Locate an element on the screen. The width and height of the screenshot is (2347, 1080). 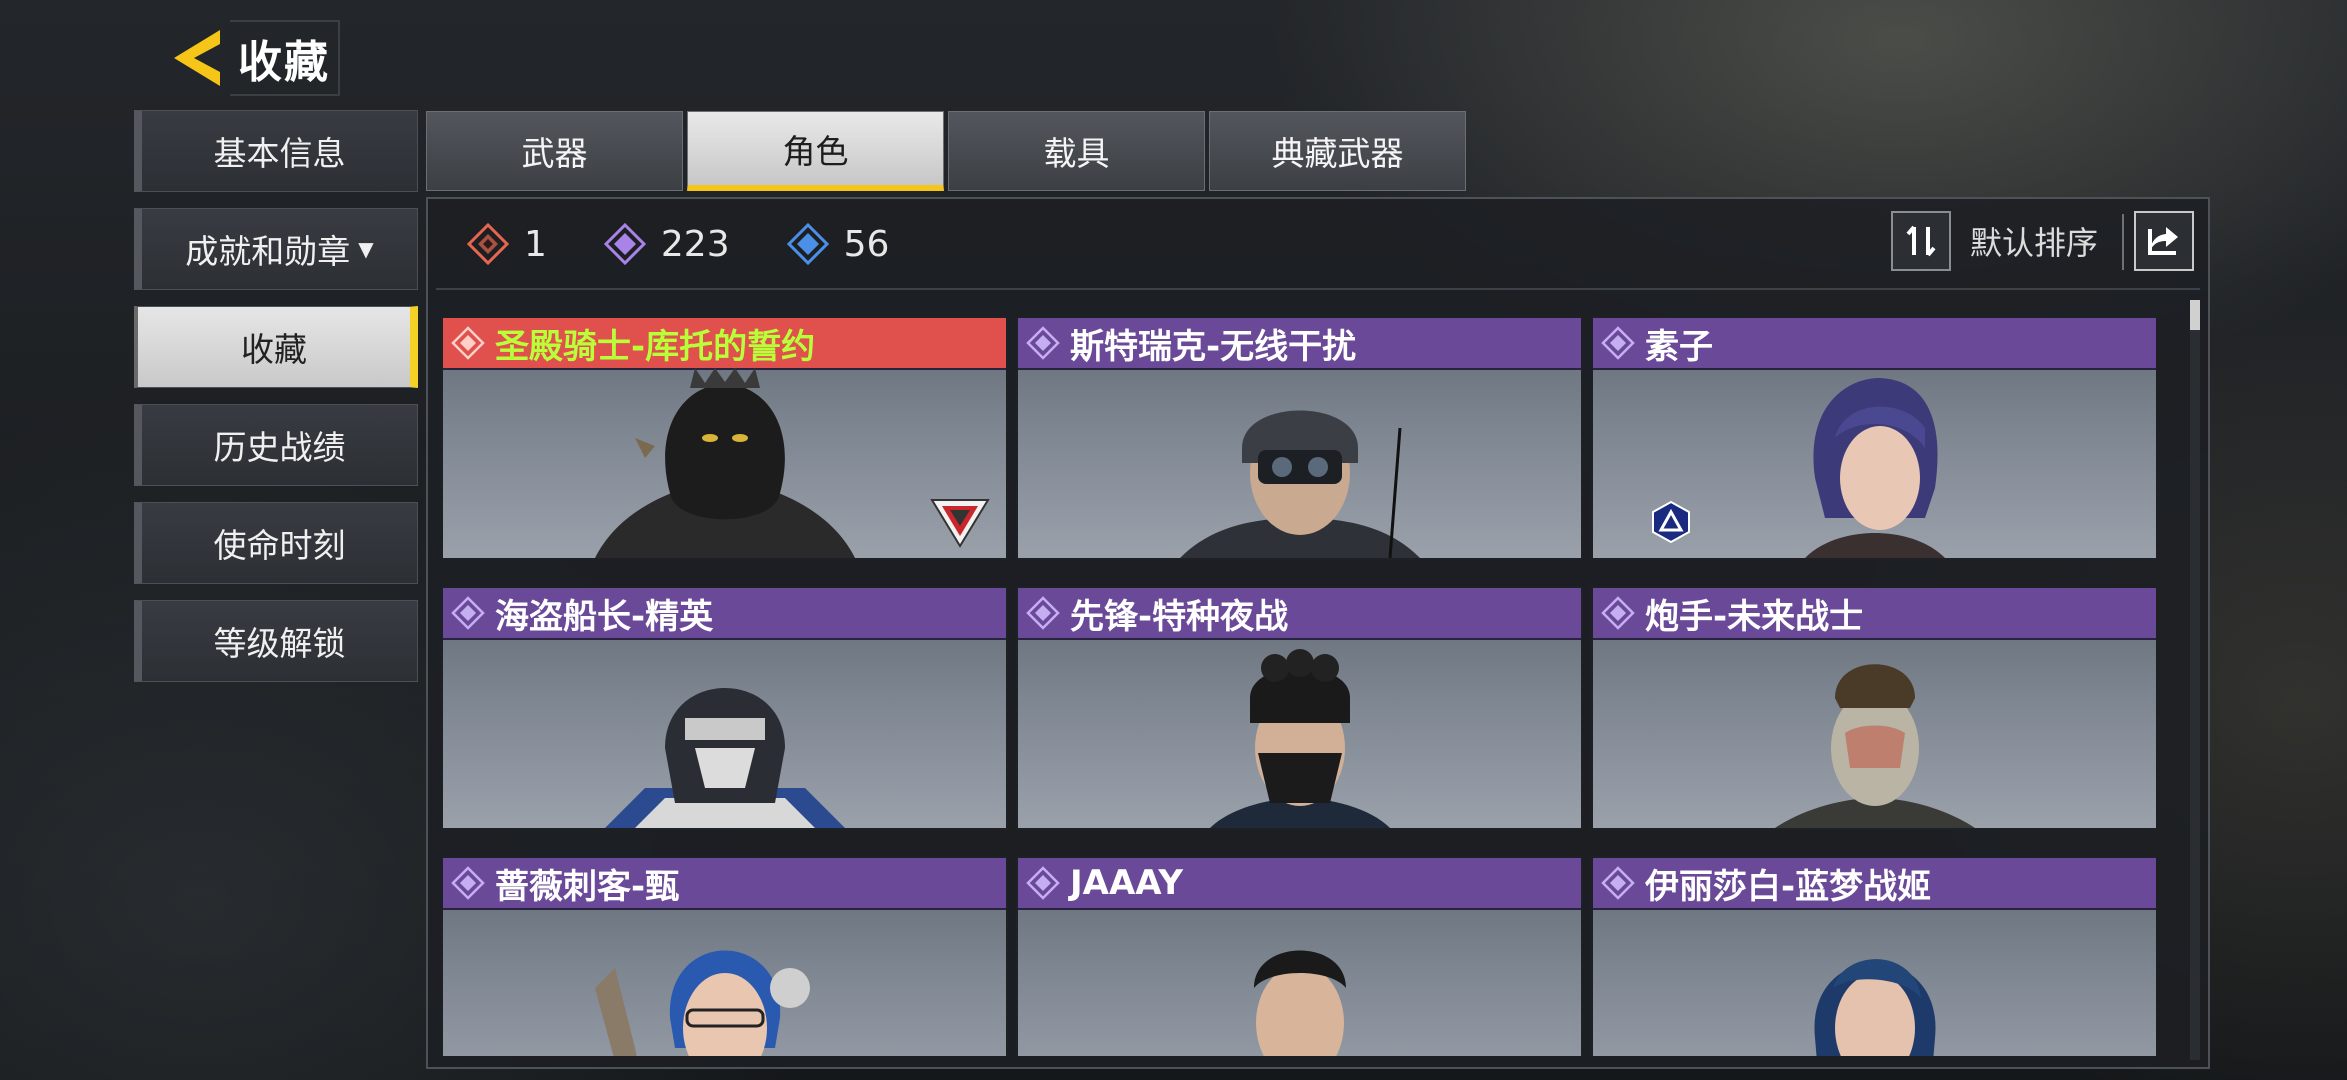
card-name: 炮手-未来战士 is located at coordinates (1754, 616).